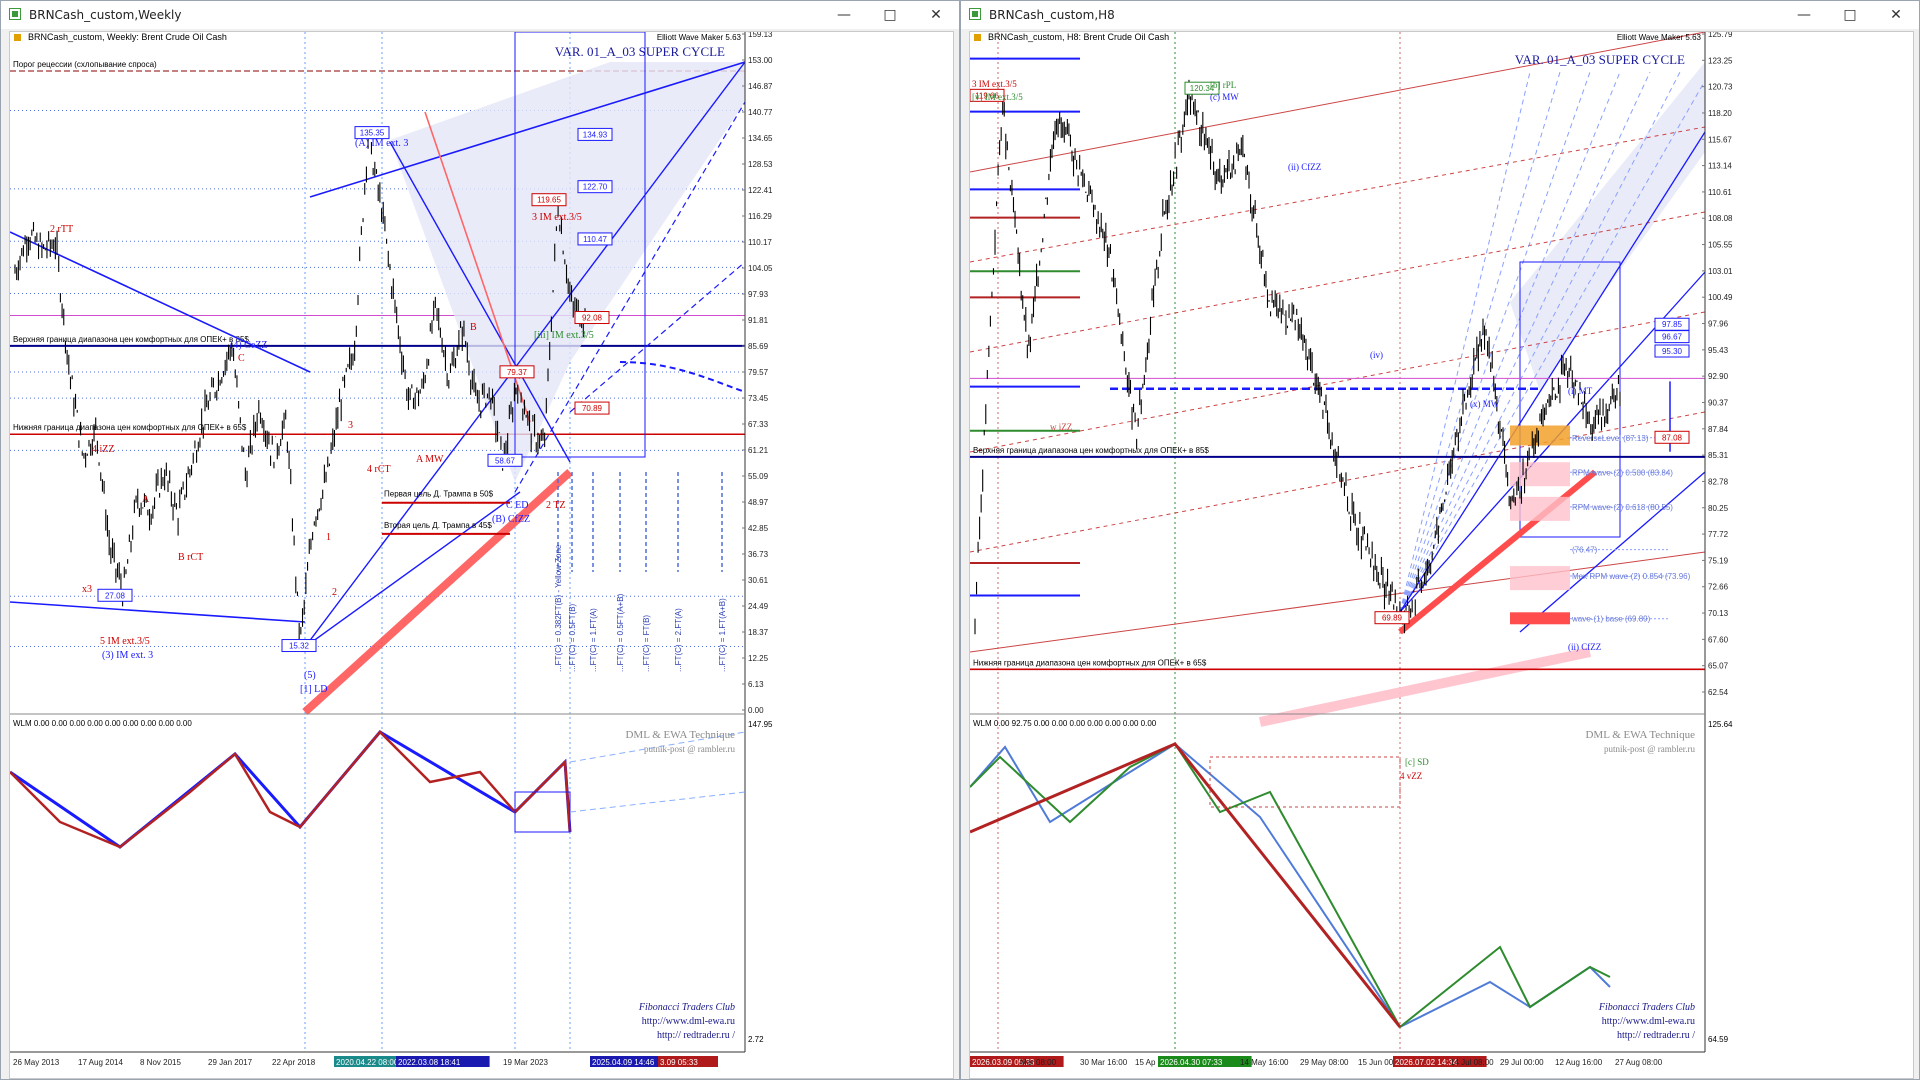  What do you see at coordinates (100, 1062) in the screenshot?
I see `x-tick-label: 17 Aug 2014` at bounding box center [100, 1062].